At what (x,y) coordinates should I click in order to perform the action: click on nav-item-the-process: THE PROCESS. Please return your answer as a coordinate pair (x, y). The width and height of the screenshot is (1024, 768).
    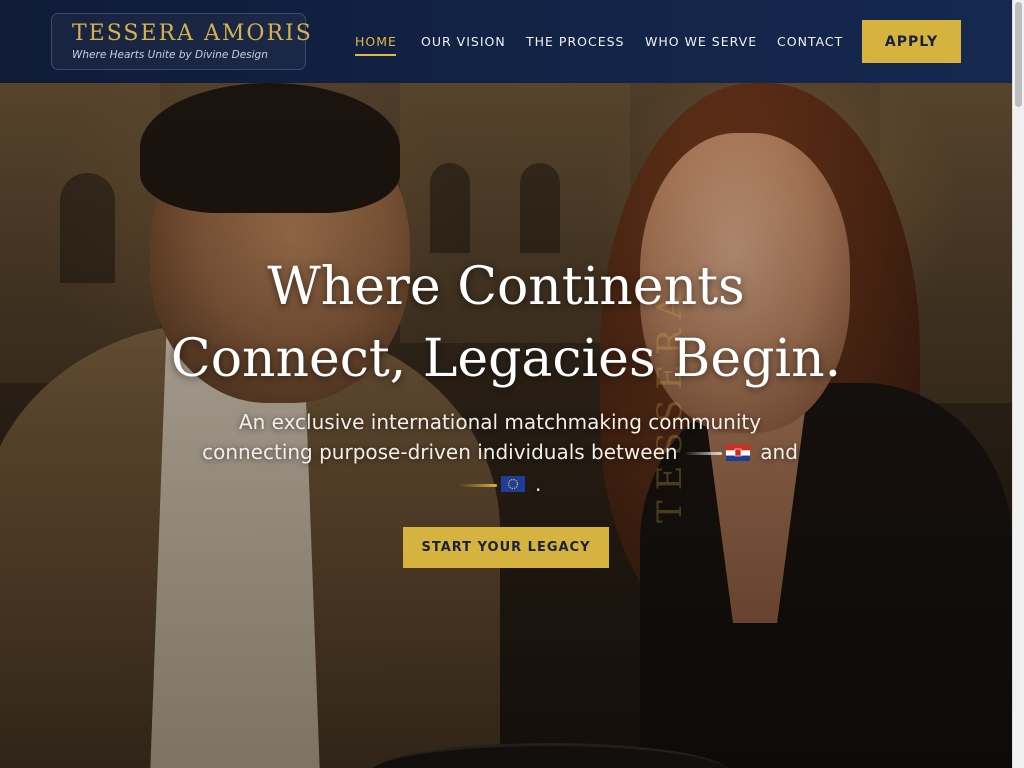
    Looking at the image, I should click on (575, 41).